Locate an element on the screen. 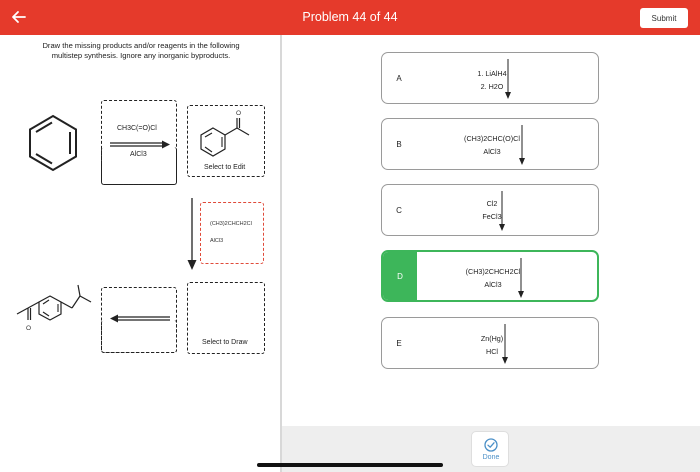 The width and height of the screenshot is (700, 472). step2-reagent-top: (CH3)2CHCH2Cl is located at coordinates (231, 224).